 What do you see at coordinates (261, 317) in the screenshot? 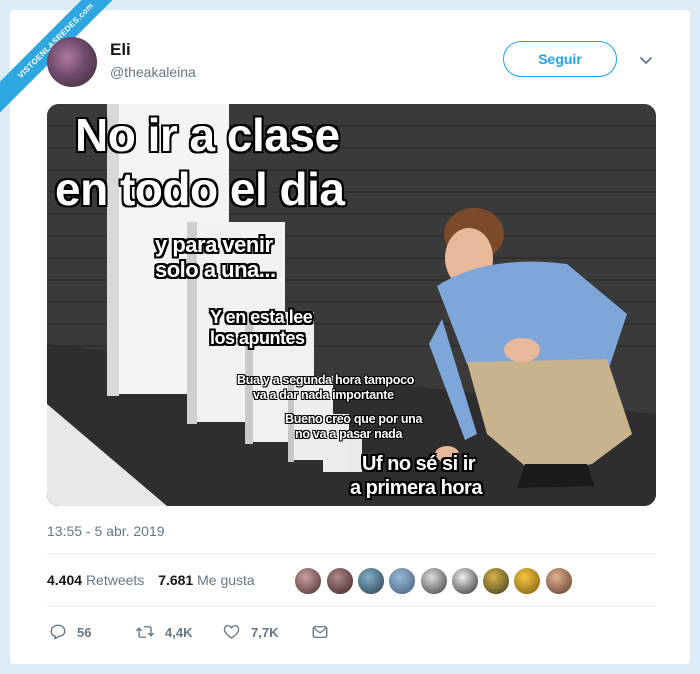
I see `meme-caption: Y en esta lee` at bounding box center [261, 317].